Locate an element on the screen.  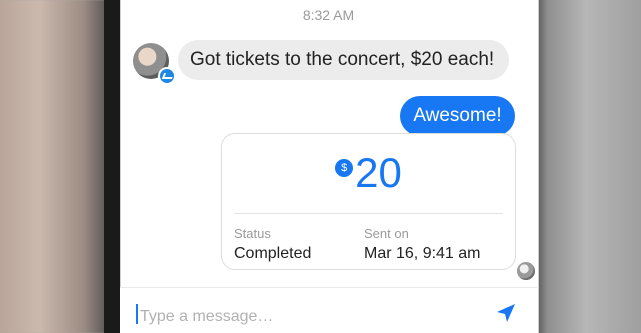
messenger-badge-icon is located at coordinates (167, 76).